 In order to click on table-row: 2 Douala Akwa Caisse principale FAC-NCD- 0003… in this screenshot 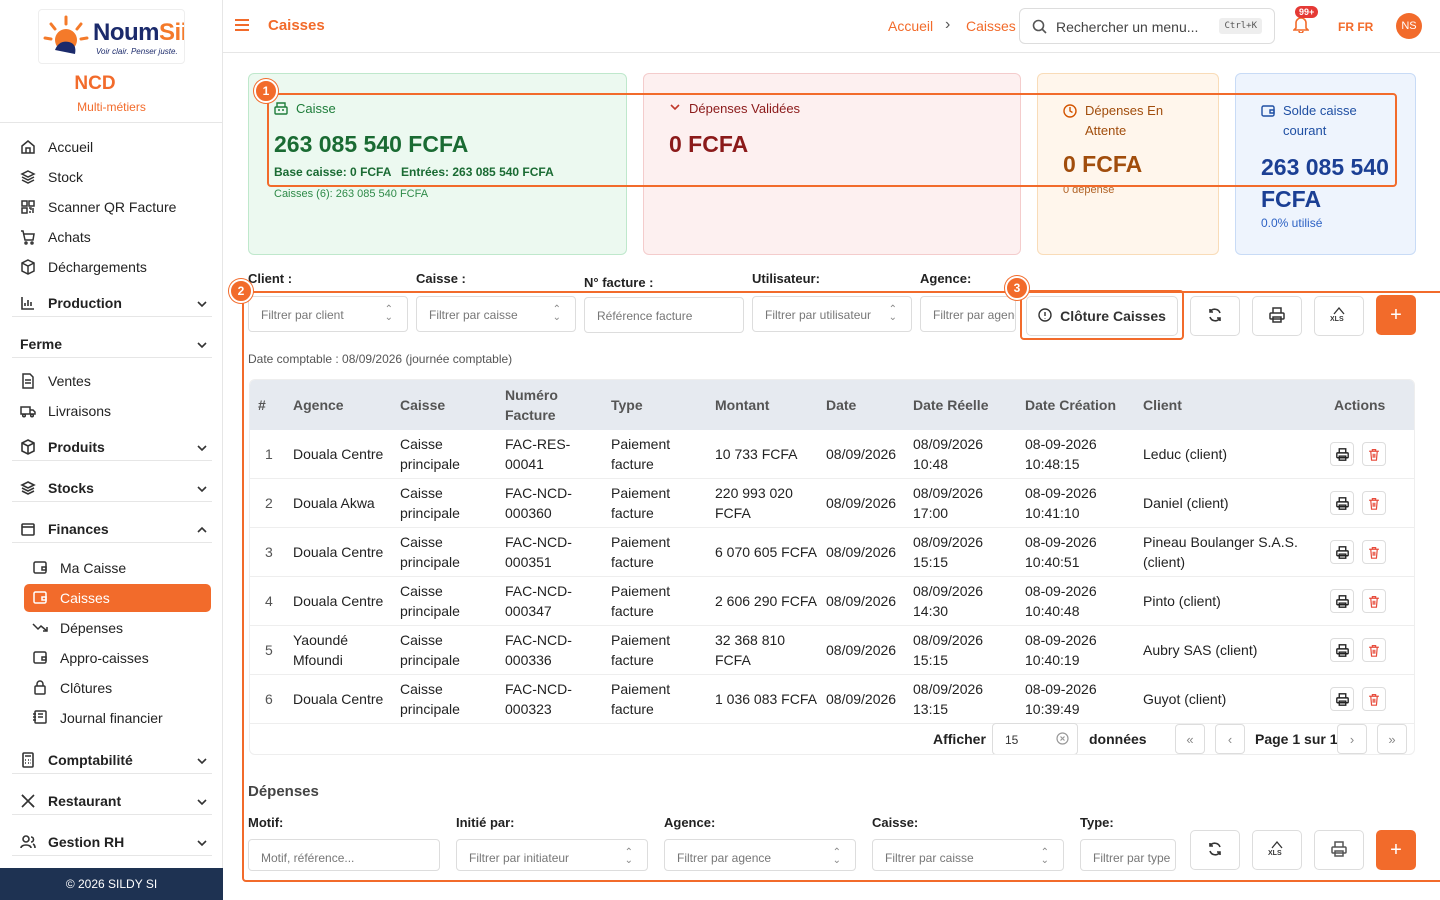, I will do `click(832, 503)`.